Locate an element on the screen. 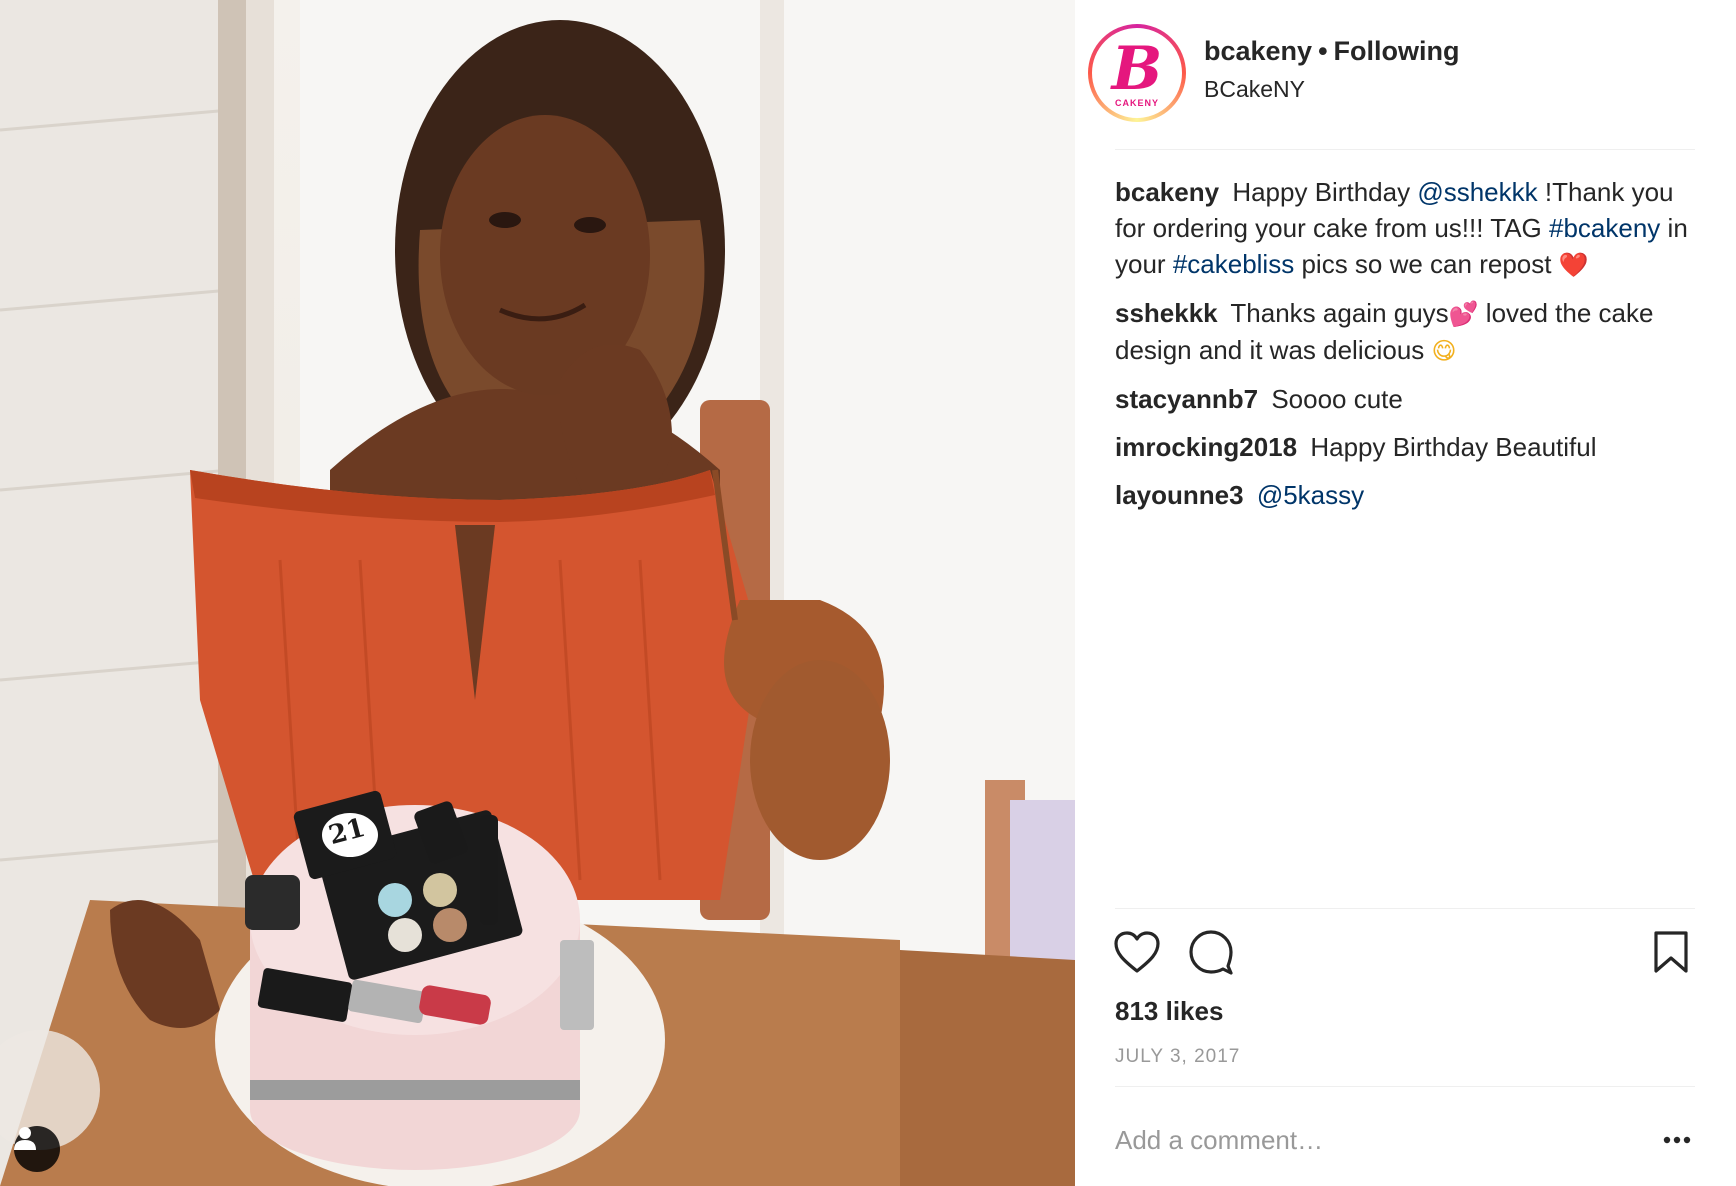  comment-text: Soooo cute is located at coordinates (1337, 399).